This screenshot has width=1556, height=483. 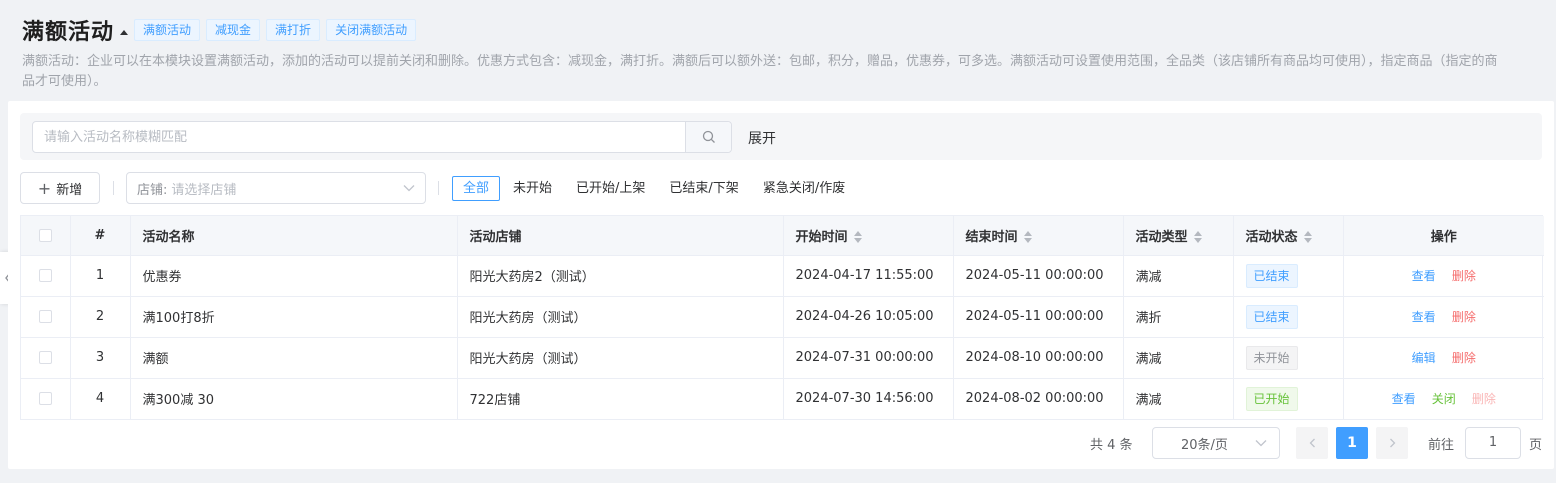 I want to click on tag-discount: 满打折, so click(x=293, y=30).